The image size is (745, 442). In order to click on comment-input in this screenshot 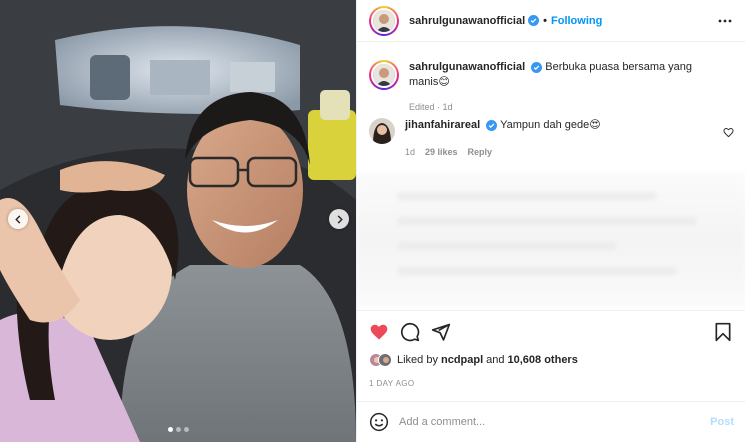, I will do `click(549, 422)`.